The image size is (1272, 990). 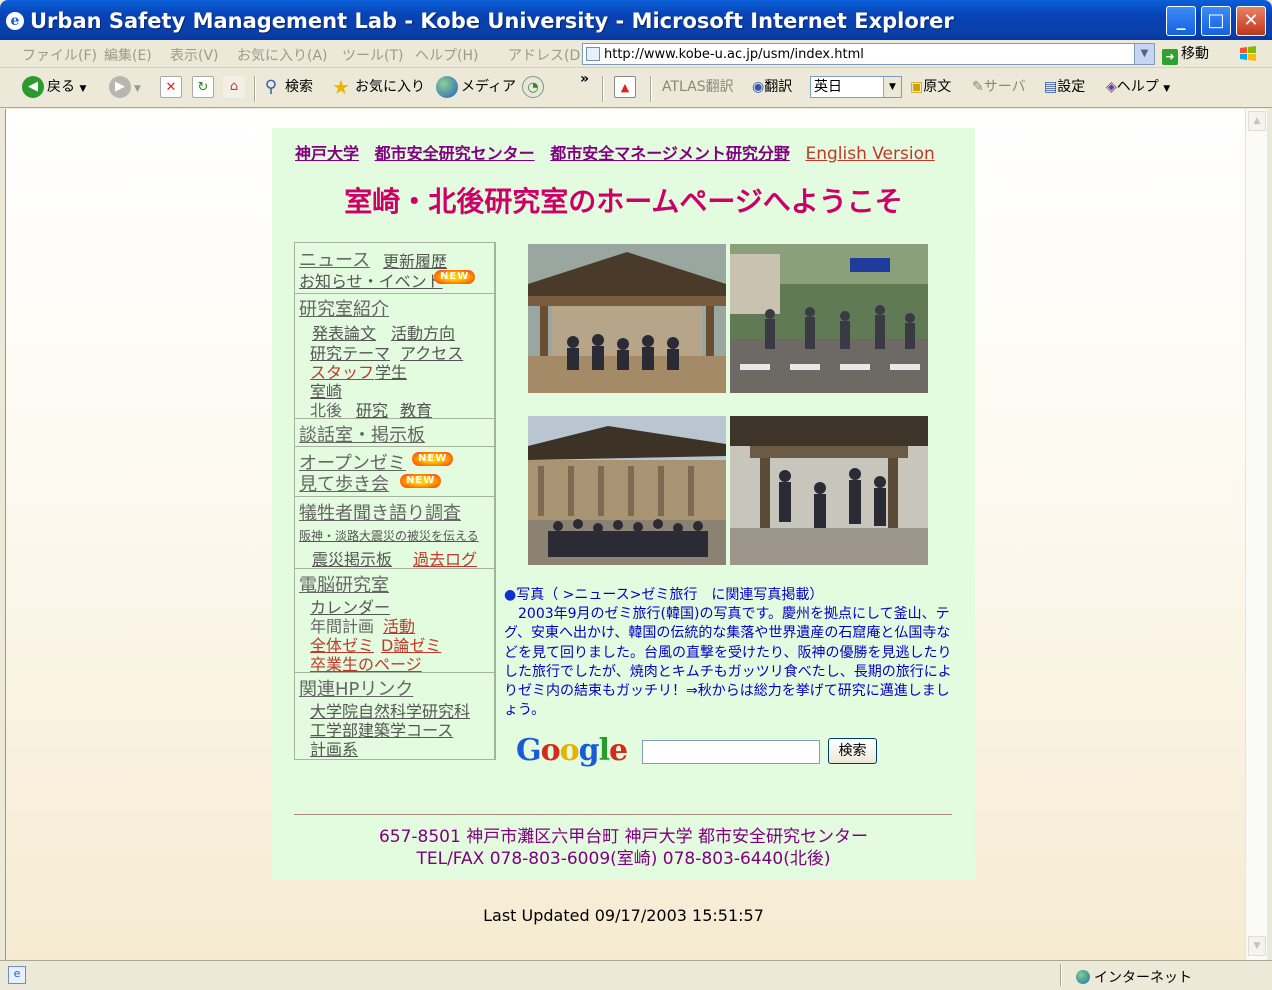 What do you see at coordinates (271, 87) in the screenshot?
I see `magnifier-icon: ⚲` at bounding box center [271, 87].